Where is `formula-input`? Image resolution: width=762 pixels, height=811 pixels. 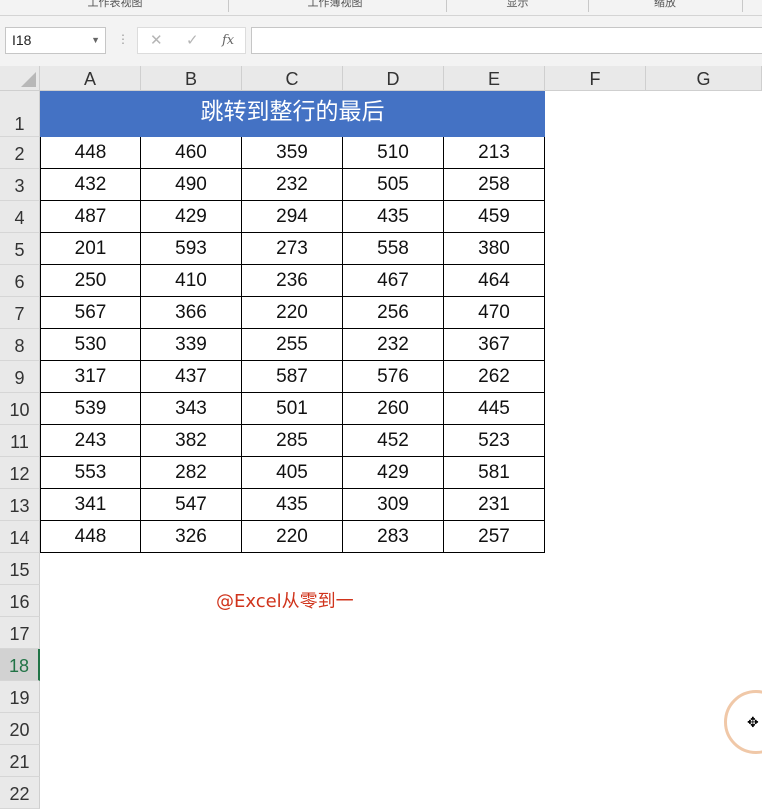 formula-input is located at coordinates (506, 40).